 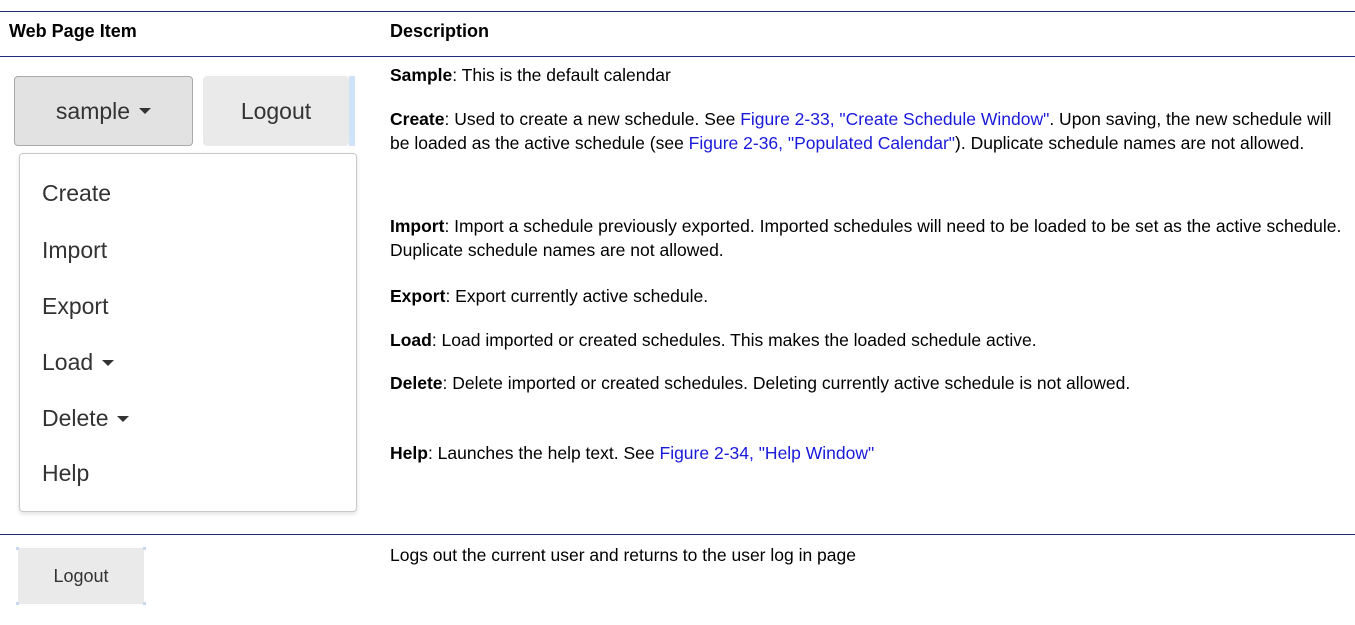 I want to click on menu-item-export: Export, so click(x=75, y=306).